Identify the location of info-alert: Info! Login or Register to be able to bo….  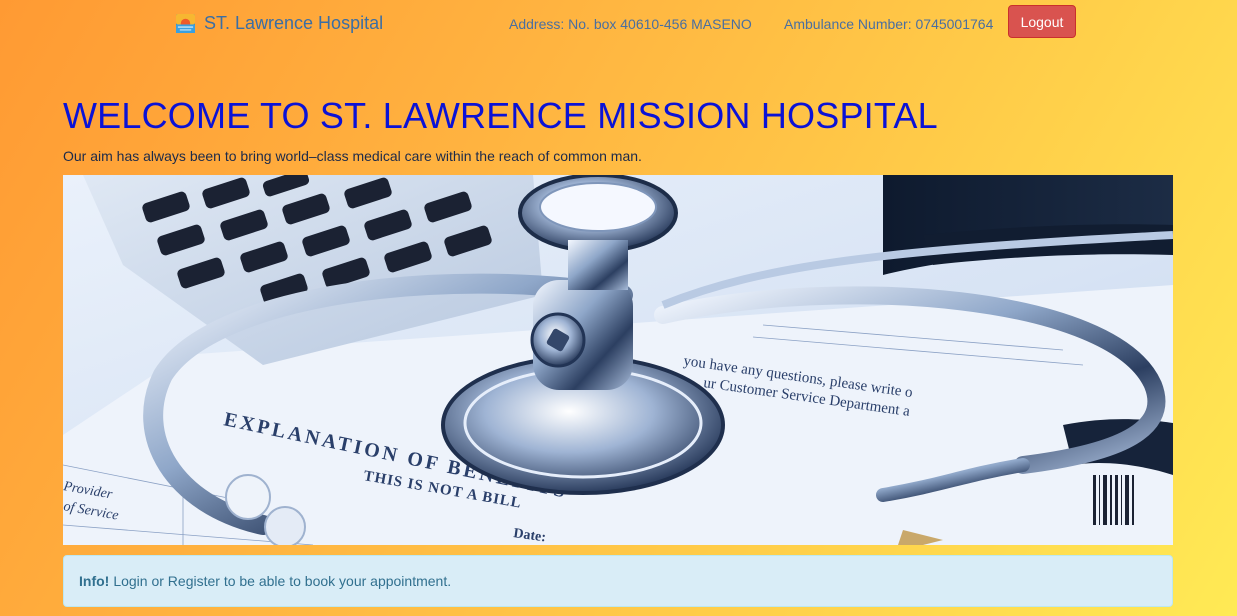
(618, 581).